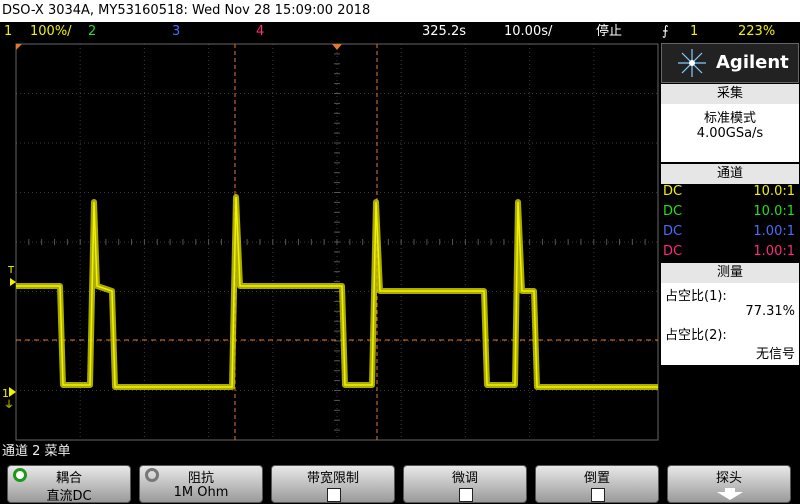  Describe the element at coordinates (400, 32) in the screenshot. I see `status-bar: 1 100%/ 2 3 4 325.2s 10.00s/ 停止 ⨍ 1 223%` at that location.